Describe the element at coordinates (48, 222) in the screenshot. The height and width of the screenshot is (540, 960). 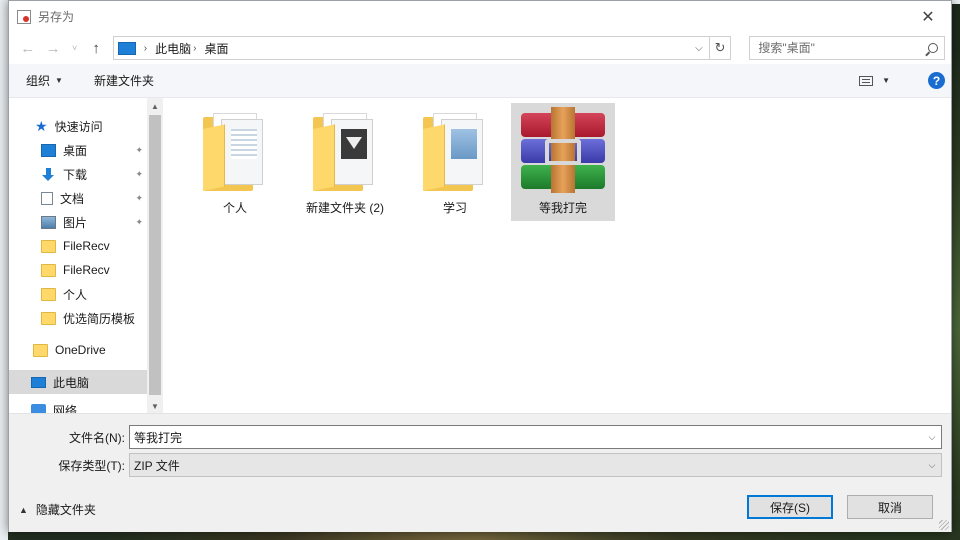
I see `pictures-icon` at that location.